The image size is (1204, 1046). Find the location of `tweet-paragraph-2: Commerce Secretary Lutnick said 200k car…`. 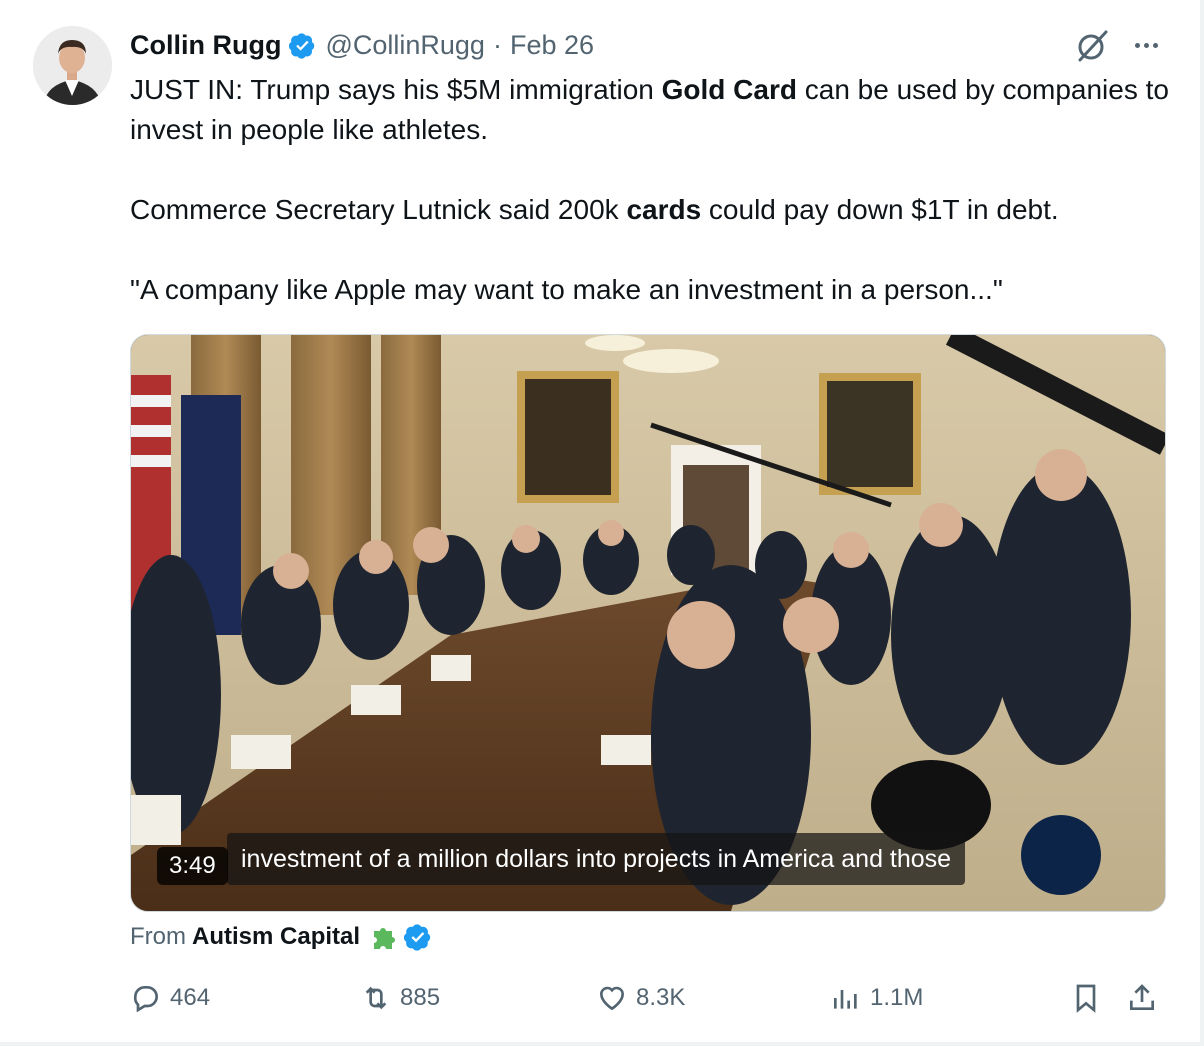

tweet-paragraph-2: Commerce Secretary Lutnick said 200k car… is located at coordinates (594, 209).